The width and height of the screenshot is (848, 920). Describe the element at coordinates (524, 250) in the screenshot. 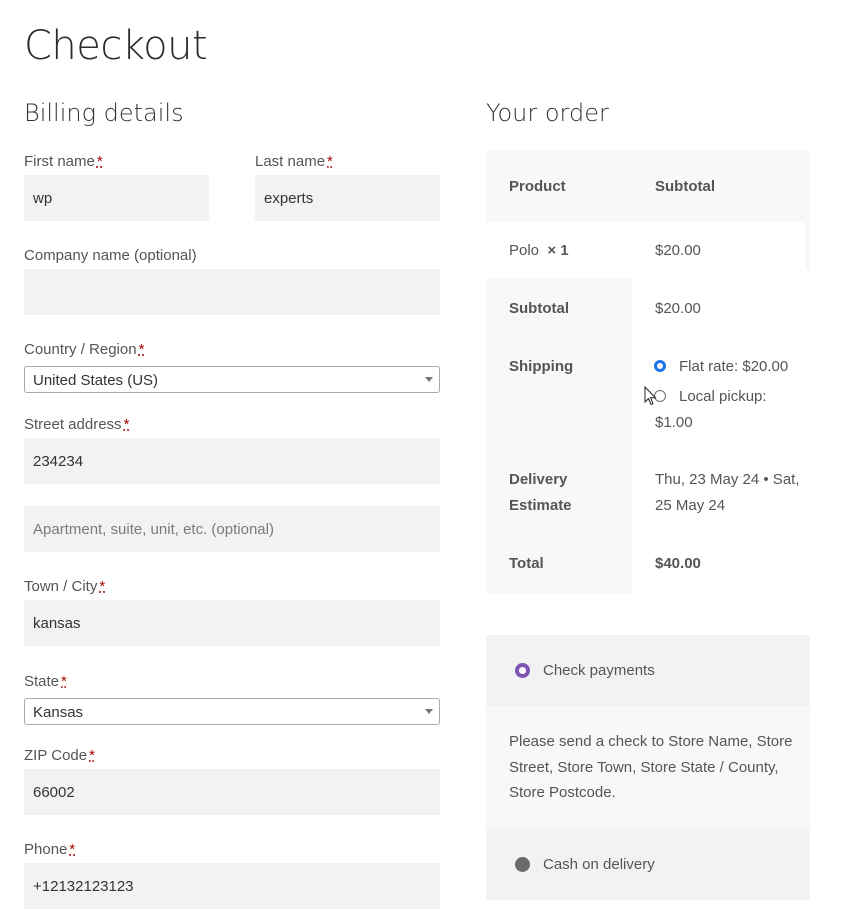

I see `item-name: Polo` at that location.